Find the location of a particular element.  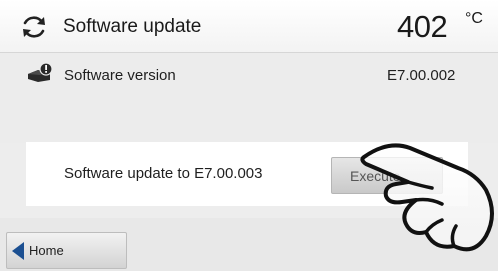

update-label: Software update to E7.00.003 is located at coordinates (163, 173).